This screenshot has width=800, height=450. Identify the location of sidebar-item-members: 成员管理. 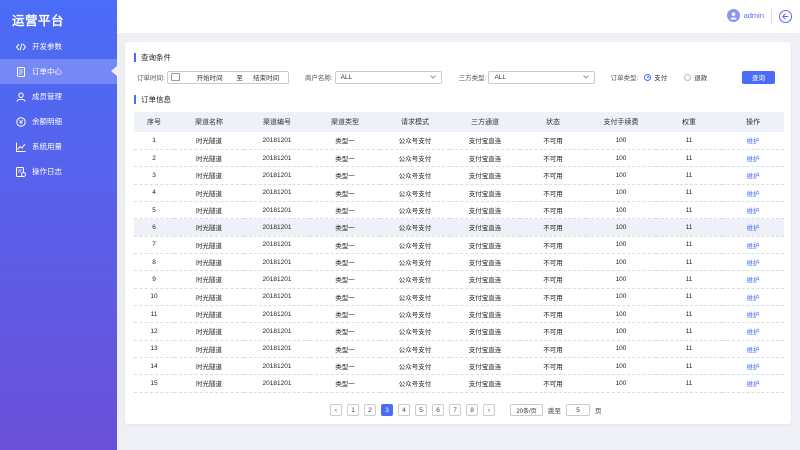
(58, 96).